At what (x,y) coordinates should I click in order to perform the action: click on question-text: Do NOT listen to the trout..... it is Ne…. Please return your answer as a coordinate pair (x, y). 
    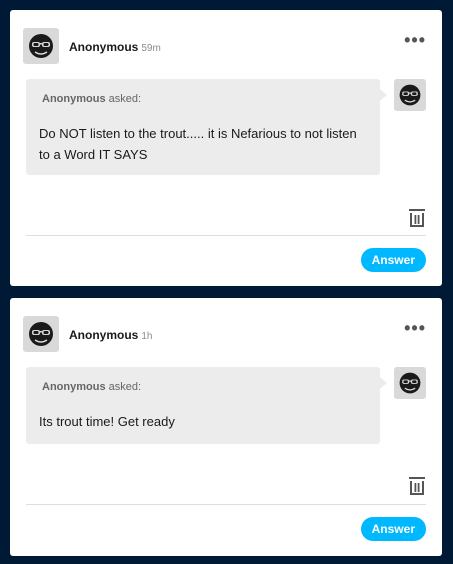
    Looking at the image, I should click on (198, 144).